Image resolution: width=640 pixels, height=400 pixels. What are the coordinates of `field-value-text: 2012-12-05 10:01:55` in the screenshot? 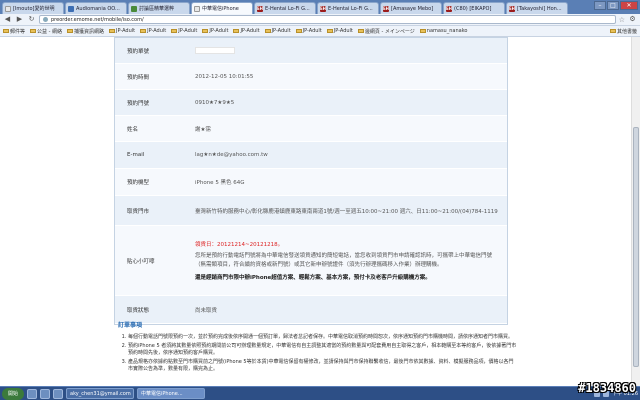 It's located at (224, 76).